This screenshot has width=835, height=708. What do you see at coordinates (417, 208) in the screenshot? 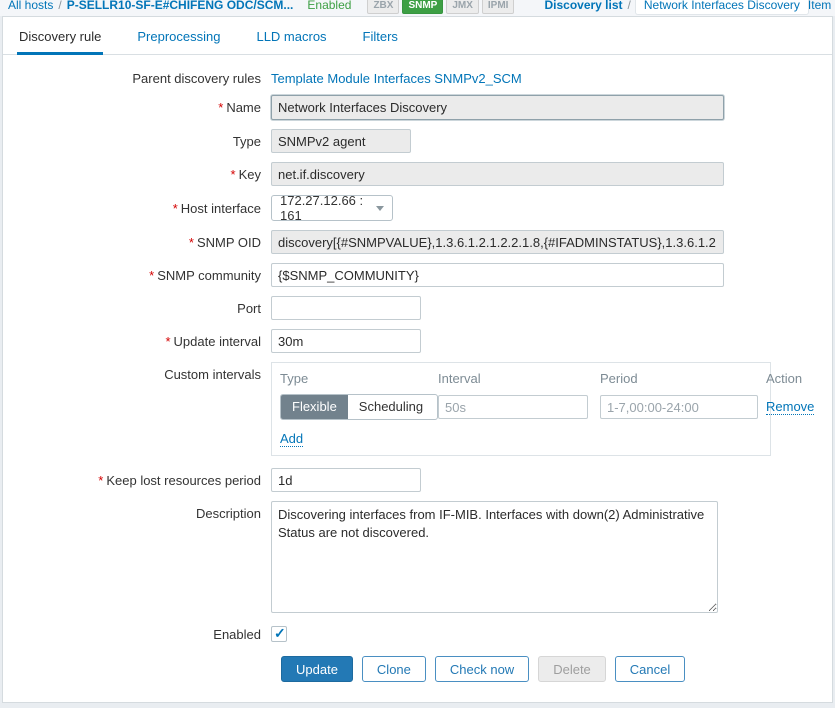
I see `form-row-host-interface: * Host interface 172.27.12.66 : 161` at bounding box center [417, 208].